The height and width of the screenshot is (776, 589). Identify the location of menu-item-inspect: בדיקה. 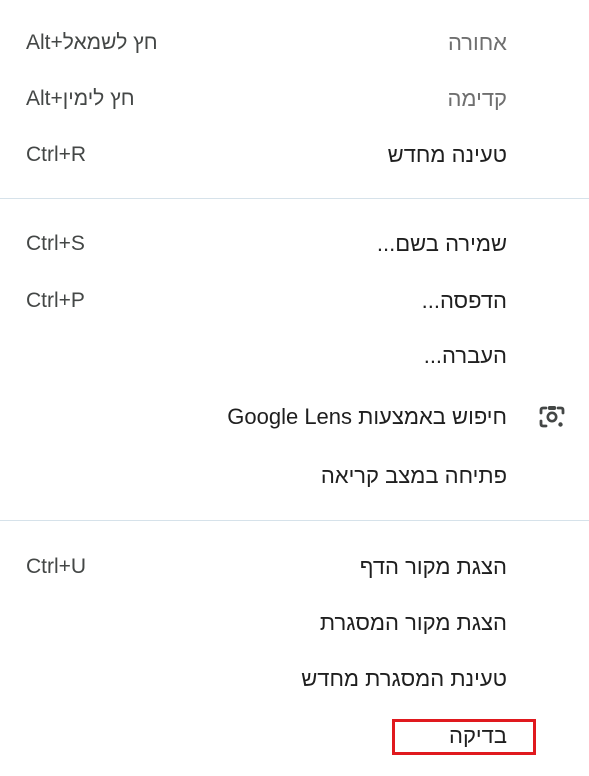
(294, 736).